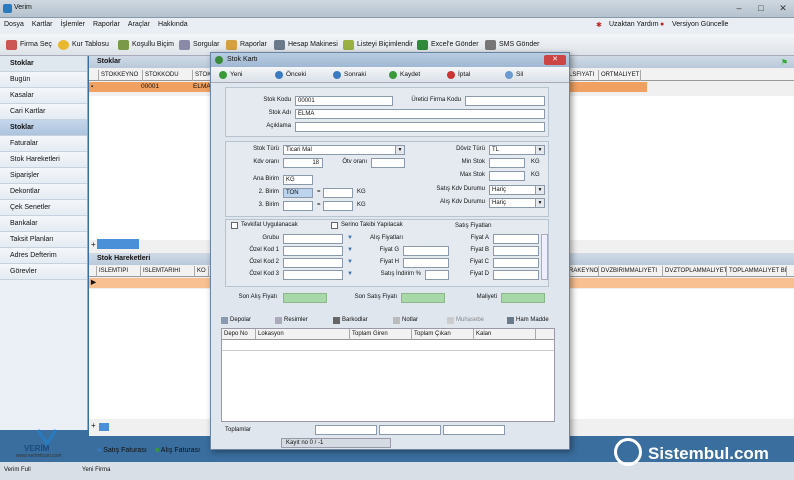 The height and width of the screenshot is (480, 794). Describe the element at coordinates (43, 128) in the screenshot. I see `sidebar-item-stoklar: Stoklar` at that location.